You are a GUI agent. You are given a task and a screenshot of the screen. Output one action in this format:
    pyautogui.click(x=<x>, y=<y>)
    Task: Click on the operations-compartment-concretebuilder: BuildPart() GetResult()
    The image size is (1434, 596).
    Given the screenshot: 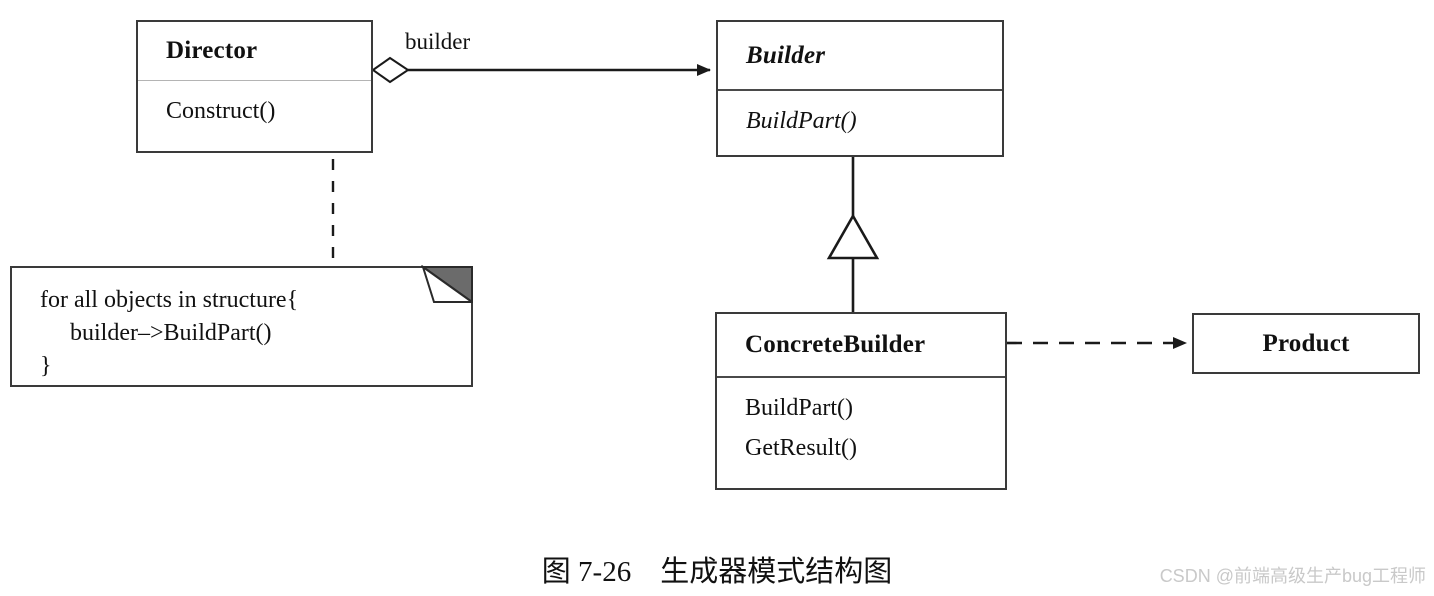 What is the action you would take?
    pyautogui.click(x=861, y=423)
    